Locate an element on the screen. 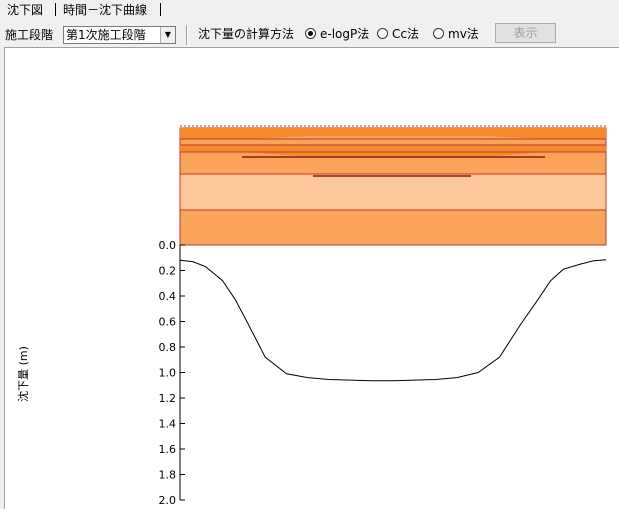 The height and width of the screenshot is (509, 619). y-tick-label: 1.4 is located at coordinates (168, 424).